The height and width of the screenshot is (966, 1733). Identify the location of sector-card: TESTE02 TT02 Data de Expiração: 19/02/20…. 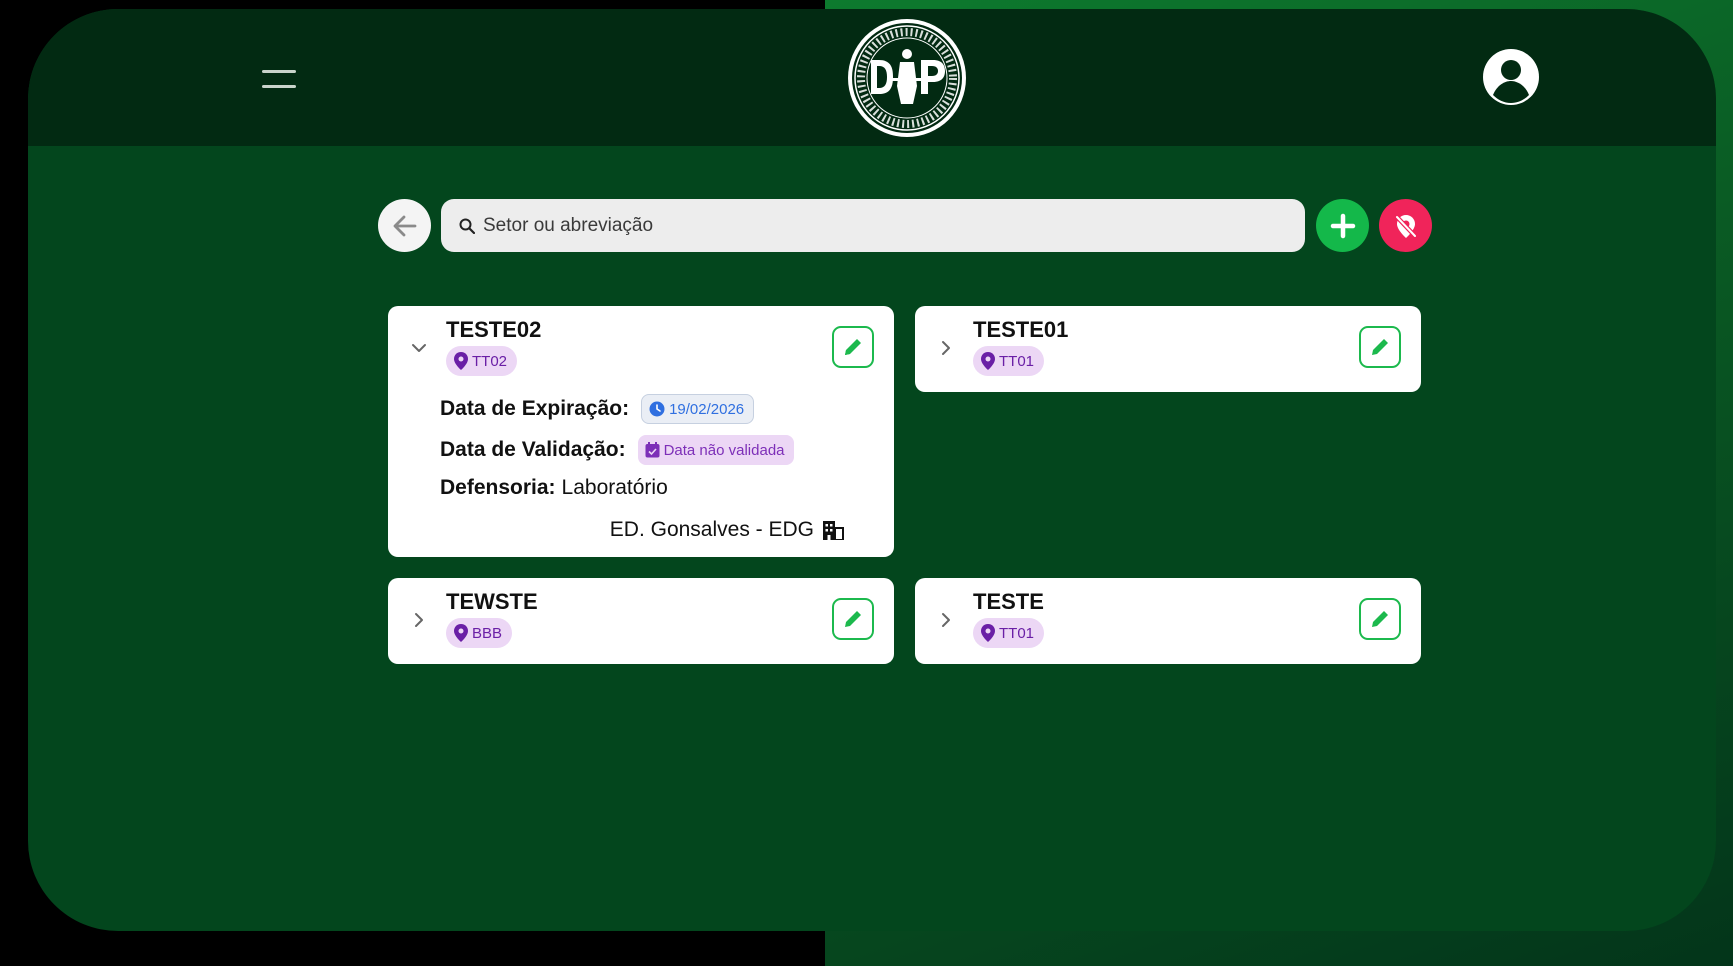
(641, 431).